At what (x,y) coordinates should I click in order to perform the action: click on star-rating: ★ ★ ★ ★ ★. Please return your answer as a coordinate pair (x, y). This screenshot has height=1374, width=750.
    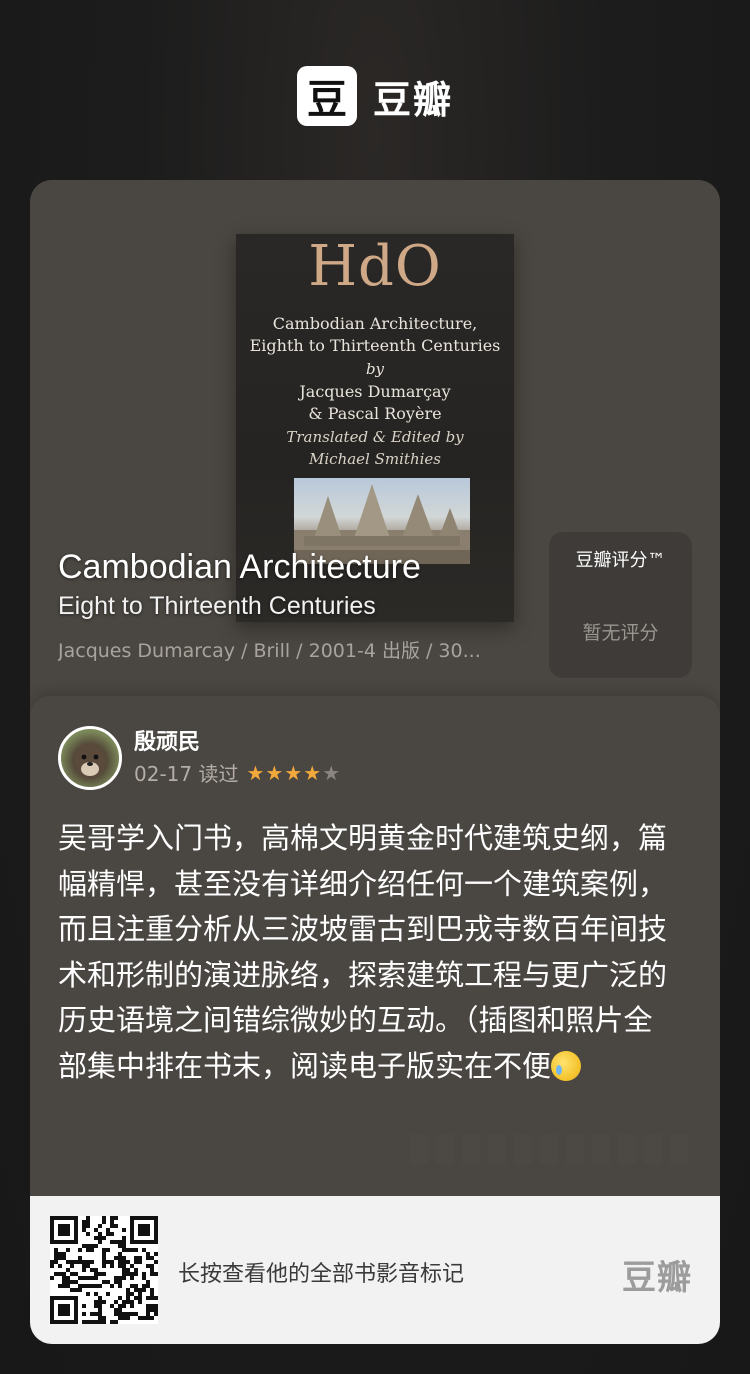
    Looking at the image, I should click on (293, 773).